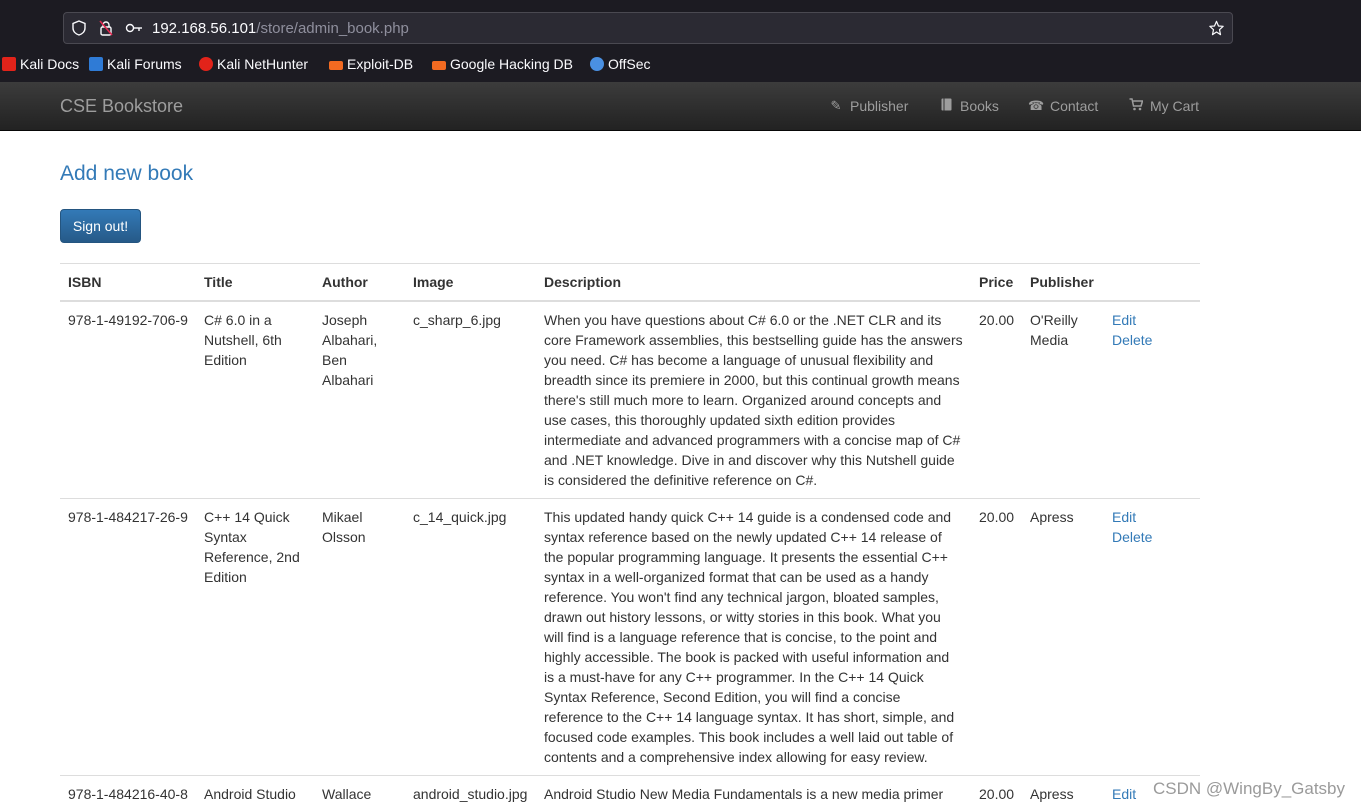  Describe the element at coordinates (1174, 106) in the screenshot. I see `nav-label: My Cart` at that location.